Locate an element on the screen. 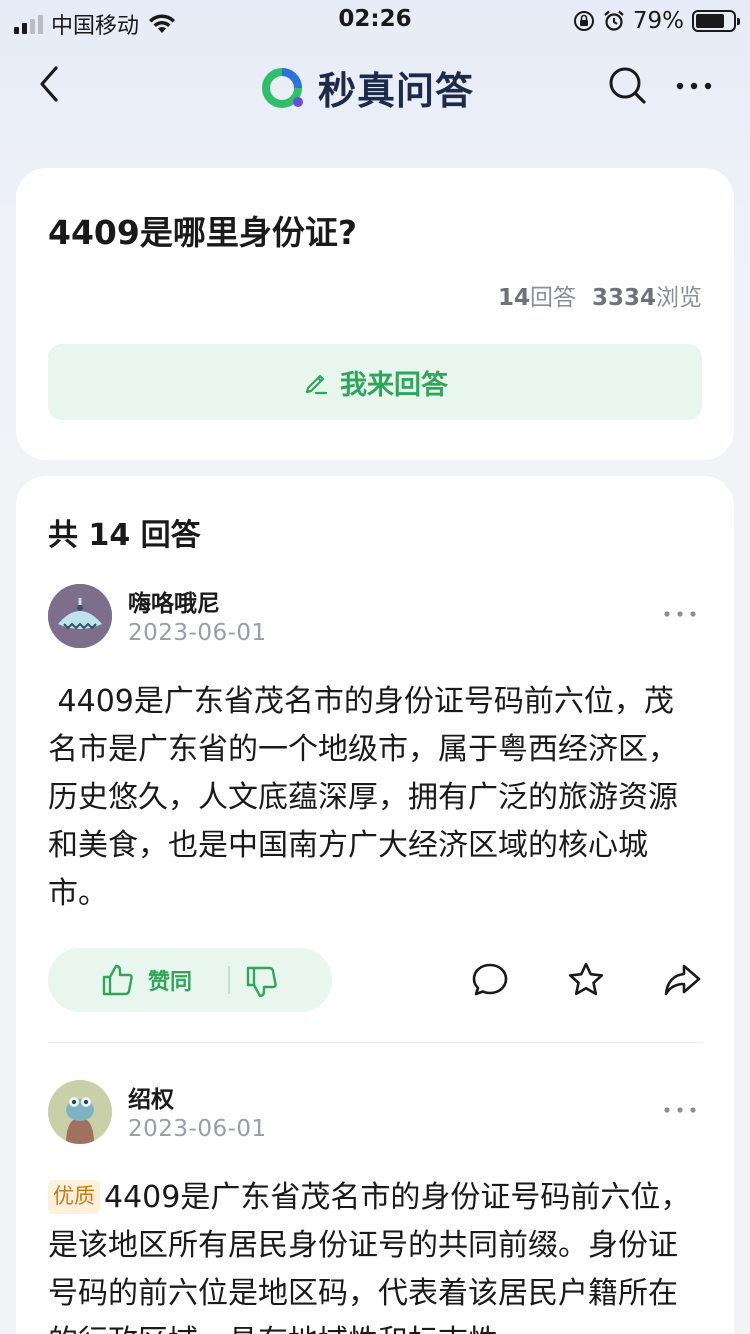  battery-percent: 79% is located at coordinates (658, 21).